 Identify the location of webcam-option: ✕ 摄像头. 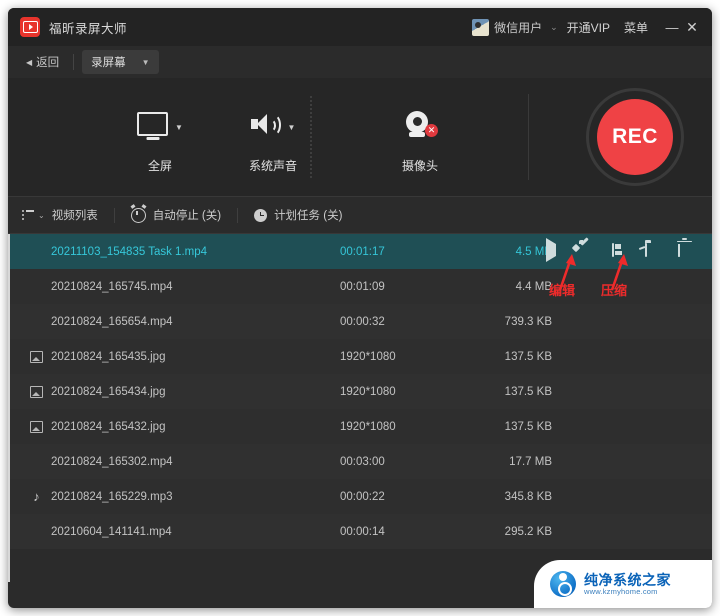
(420, 137).